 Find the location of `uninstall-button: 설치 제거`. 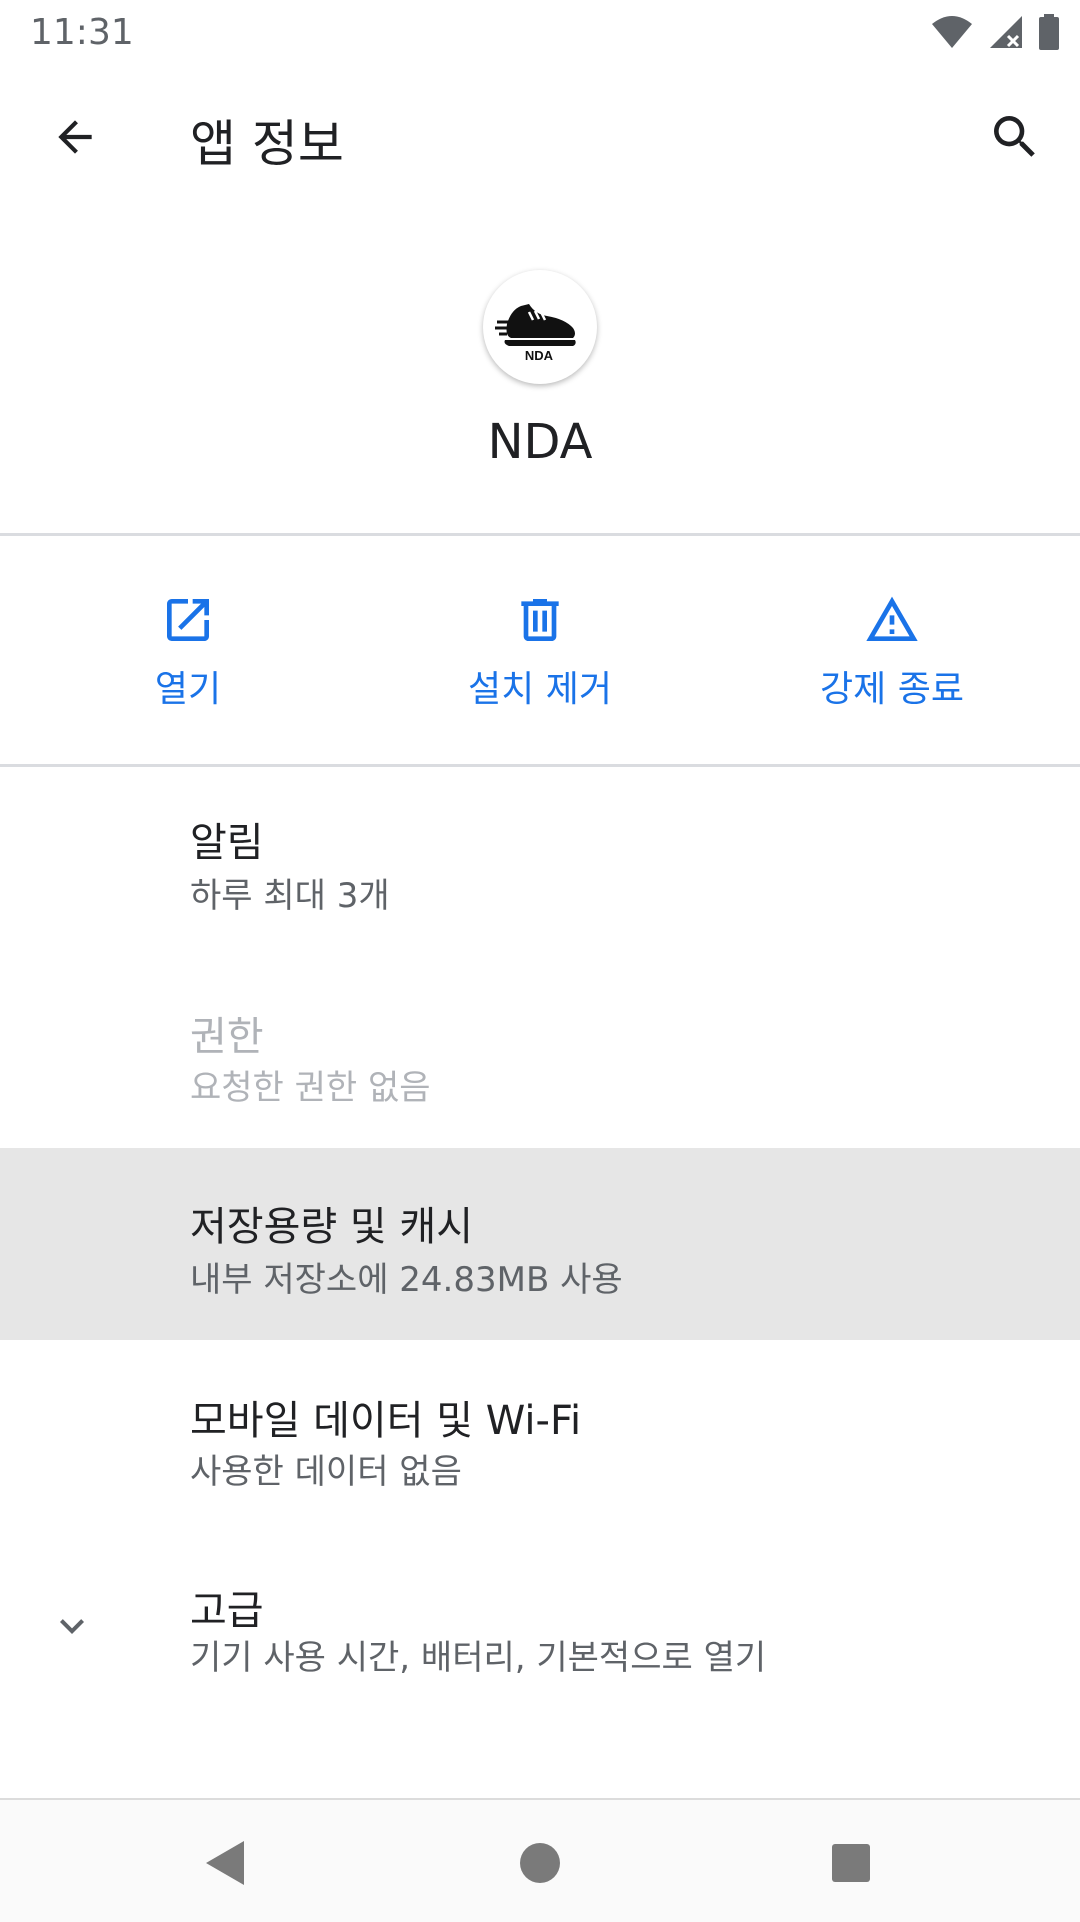

uninstall-button: 설치 제거 is located at coordinates (540, 650).